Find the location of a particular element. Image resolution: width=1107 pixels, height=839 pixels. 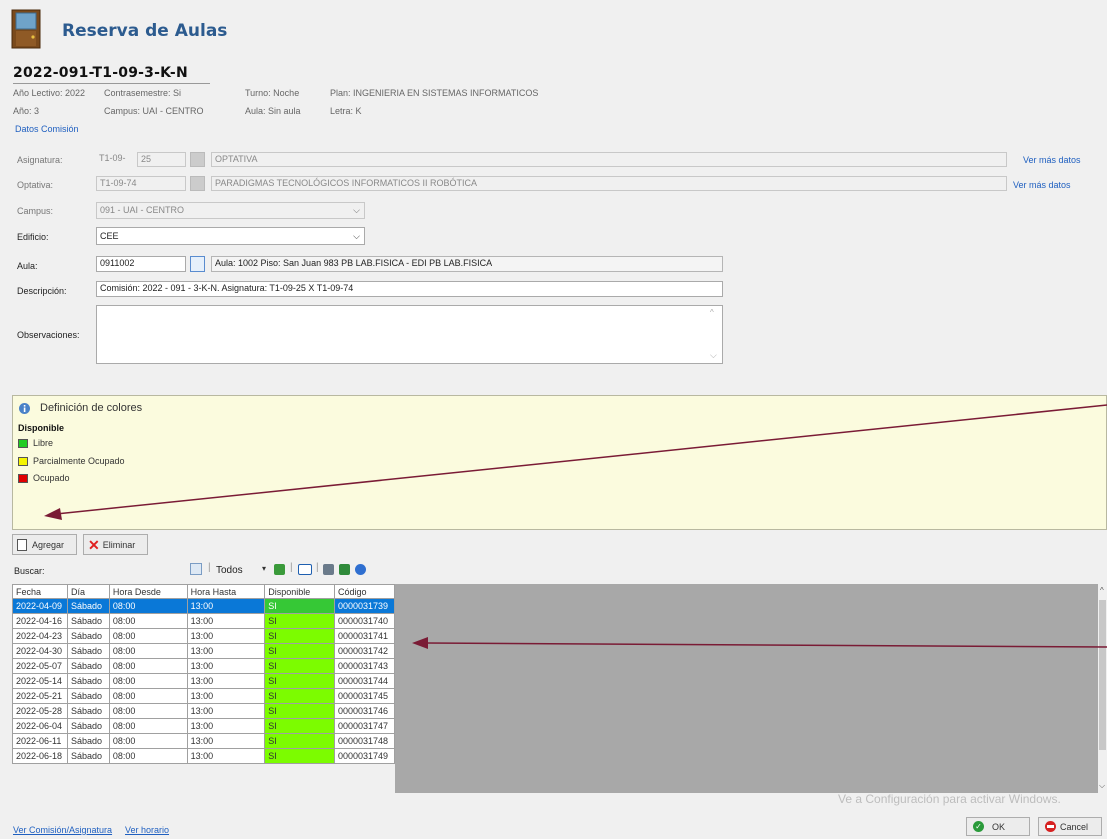

table-row: 2022-05-14 Sábado 08:00 13:00 SI 0000031744 is located at coordinates (203, 681).